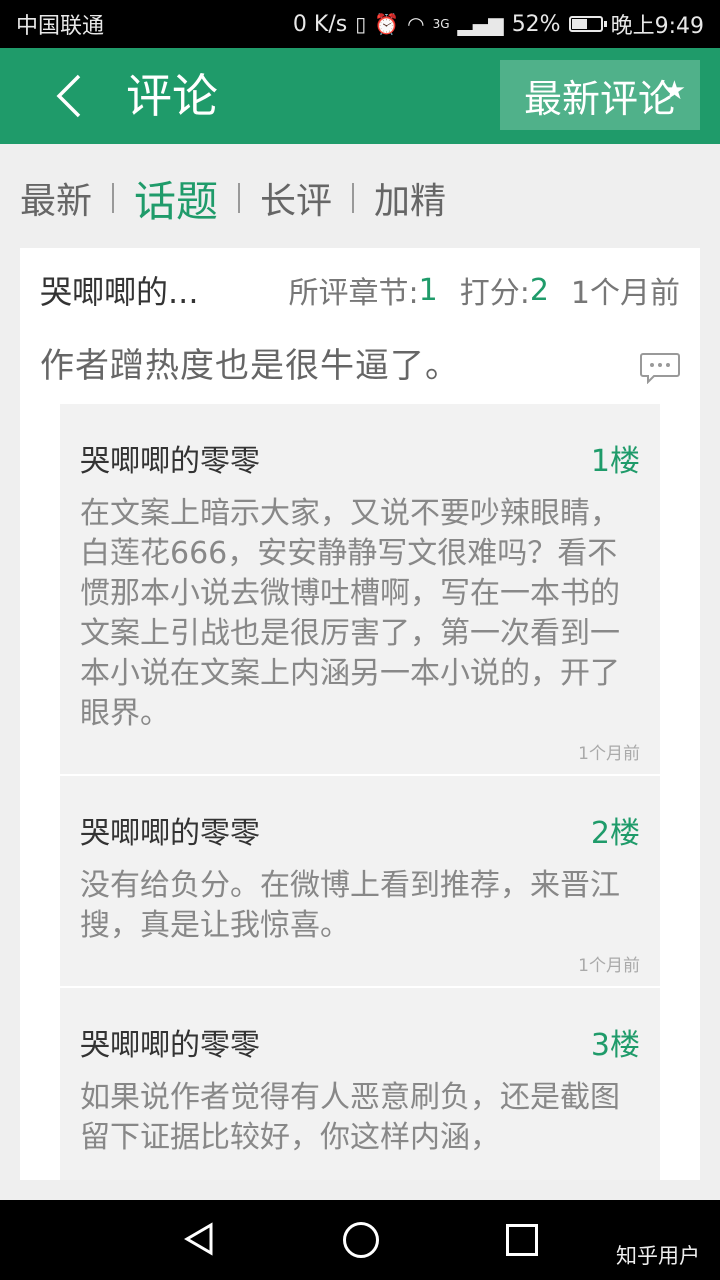 The image size is (720, 1280). What do you see at coordinates (615, 461) in the screenshot?
I see `reply-floor: 1楼` at bounding box center [615, 461].